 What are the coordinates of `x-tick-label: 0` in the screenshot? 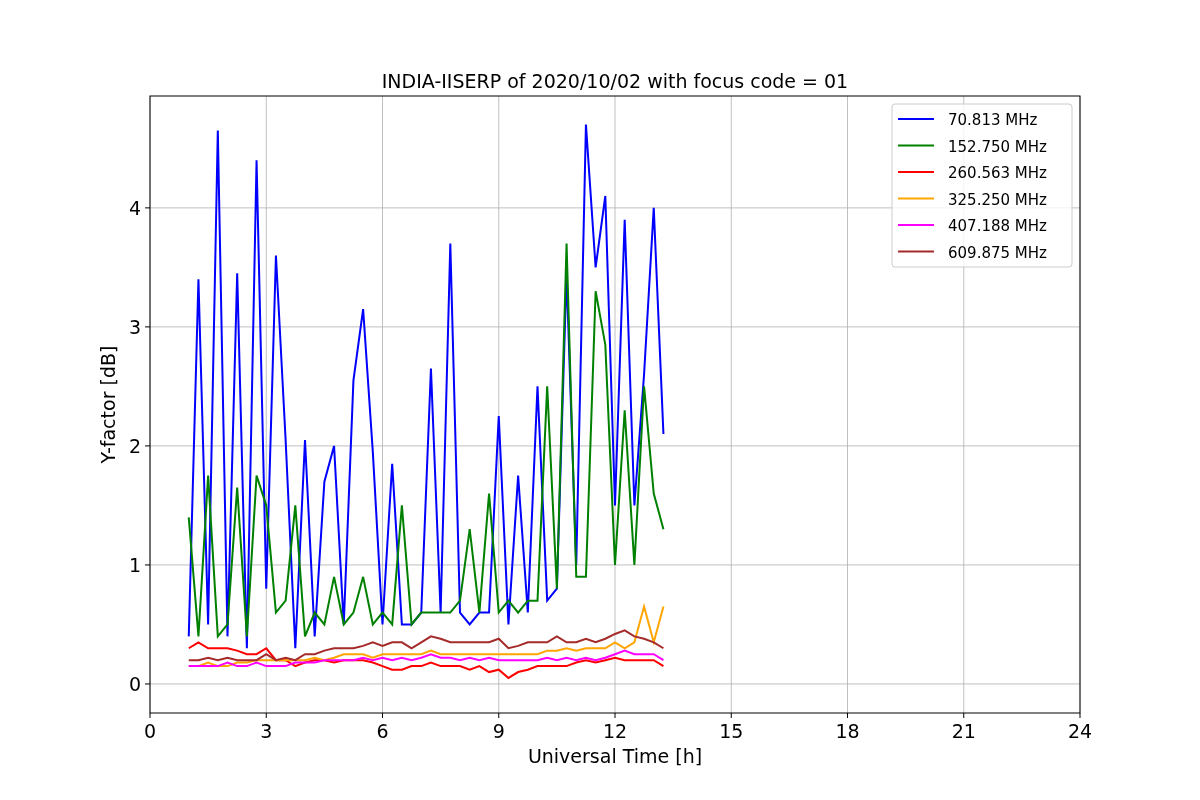 It's located at (150, 731).